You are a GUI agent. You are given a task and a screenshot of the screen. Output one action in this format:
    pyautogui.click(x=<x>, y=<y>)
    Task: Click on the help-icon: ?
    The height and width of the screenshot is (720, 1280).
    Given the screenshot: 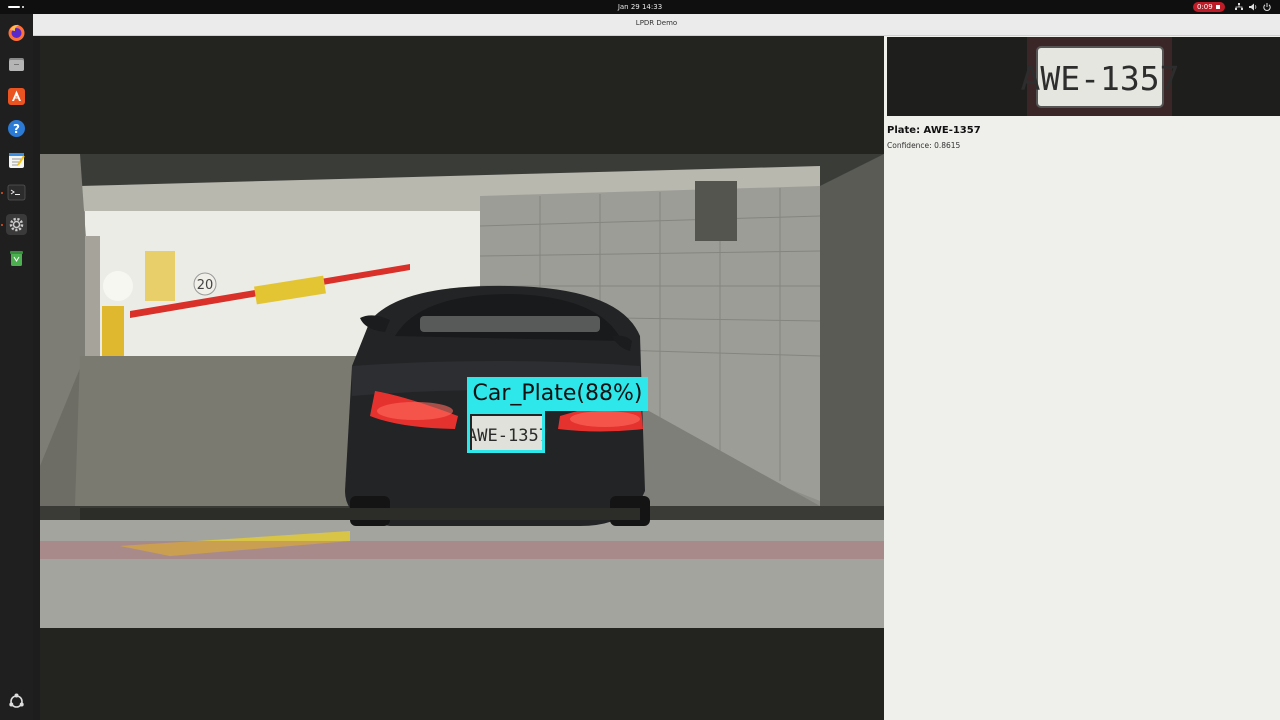 What is the action you would take?
    pyautogui.click(x=16, y=128)
    